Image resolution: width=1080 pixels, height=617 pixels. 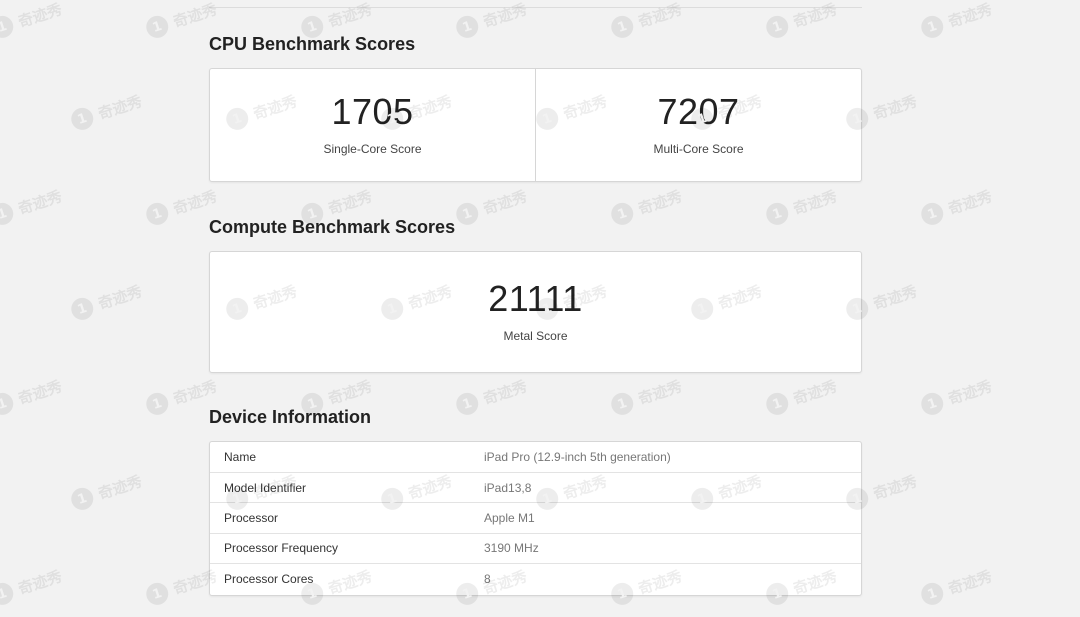 I want to click on cpu-section-title: CPU Benchmark Scores, so click(x=312, y=44).